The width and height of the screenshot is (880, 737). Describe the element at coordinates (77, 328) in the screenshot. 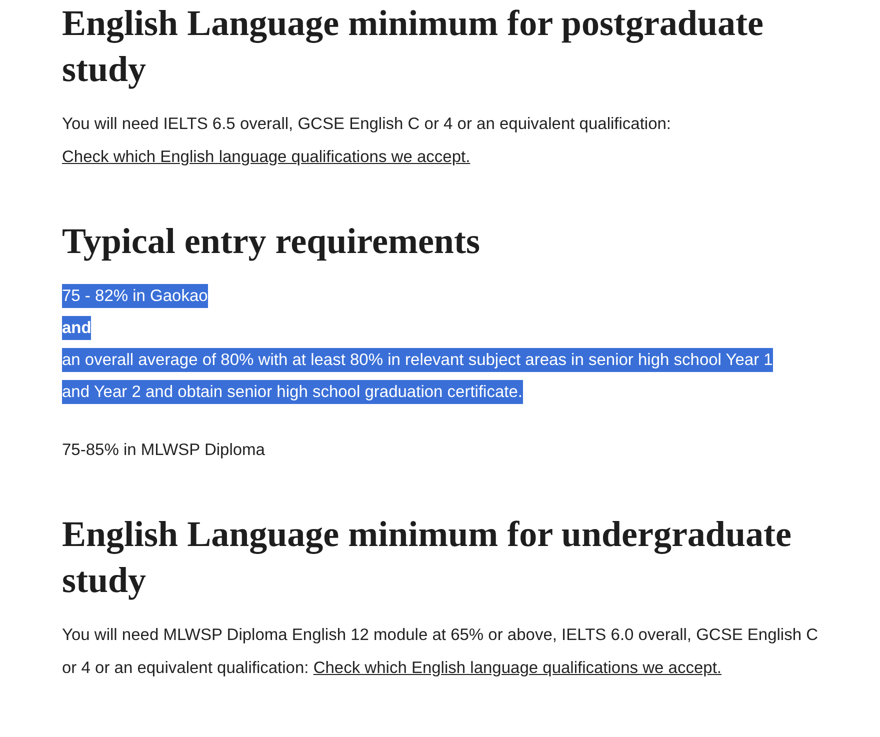

I see `requirement-text: and` at that location.